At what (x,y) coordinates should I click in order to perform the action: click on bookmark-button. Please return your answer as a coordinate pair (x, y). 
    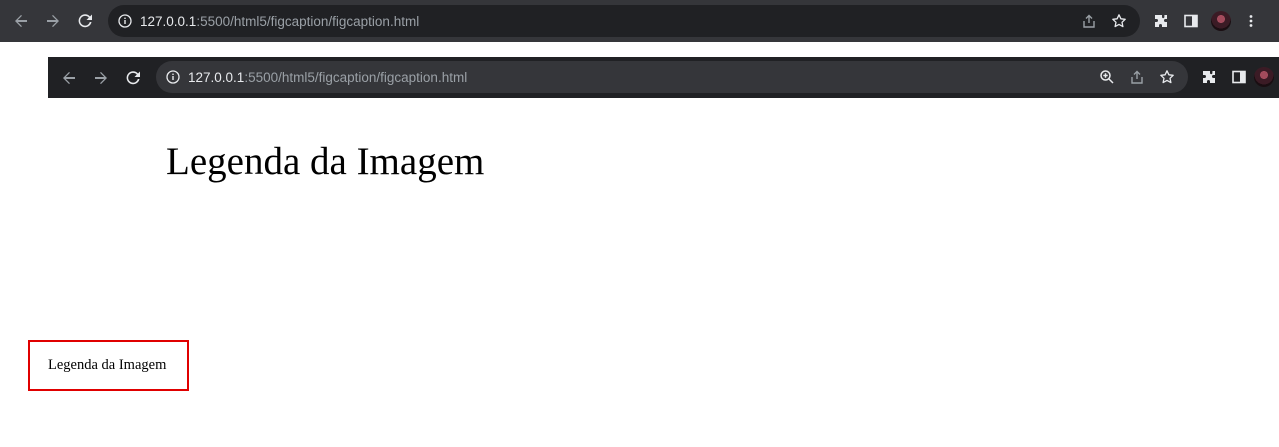
    Looking at the image, I should click on (1119, 21).